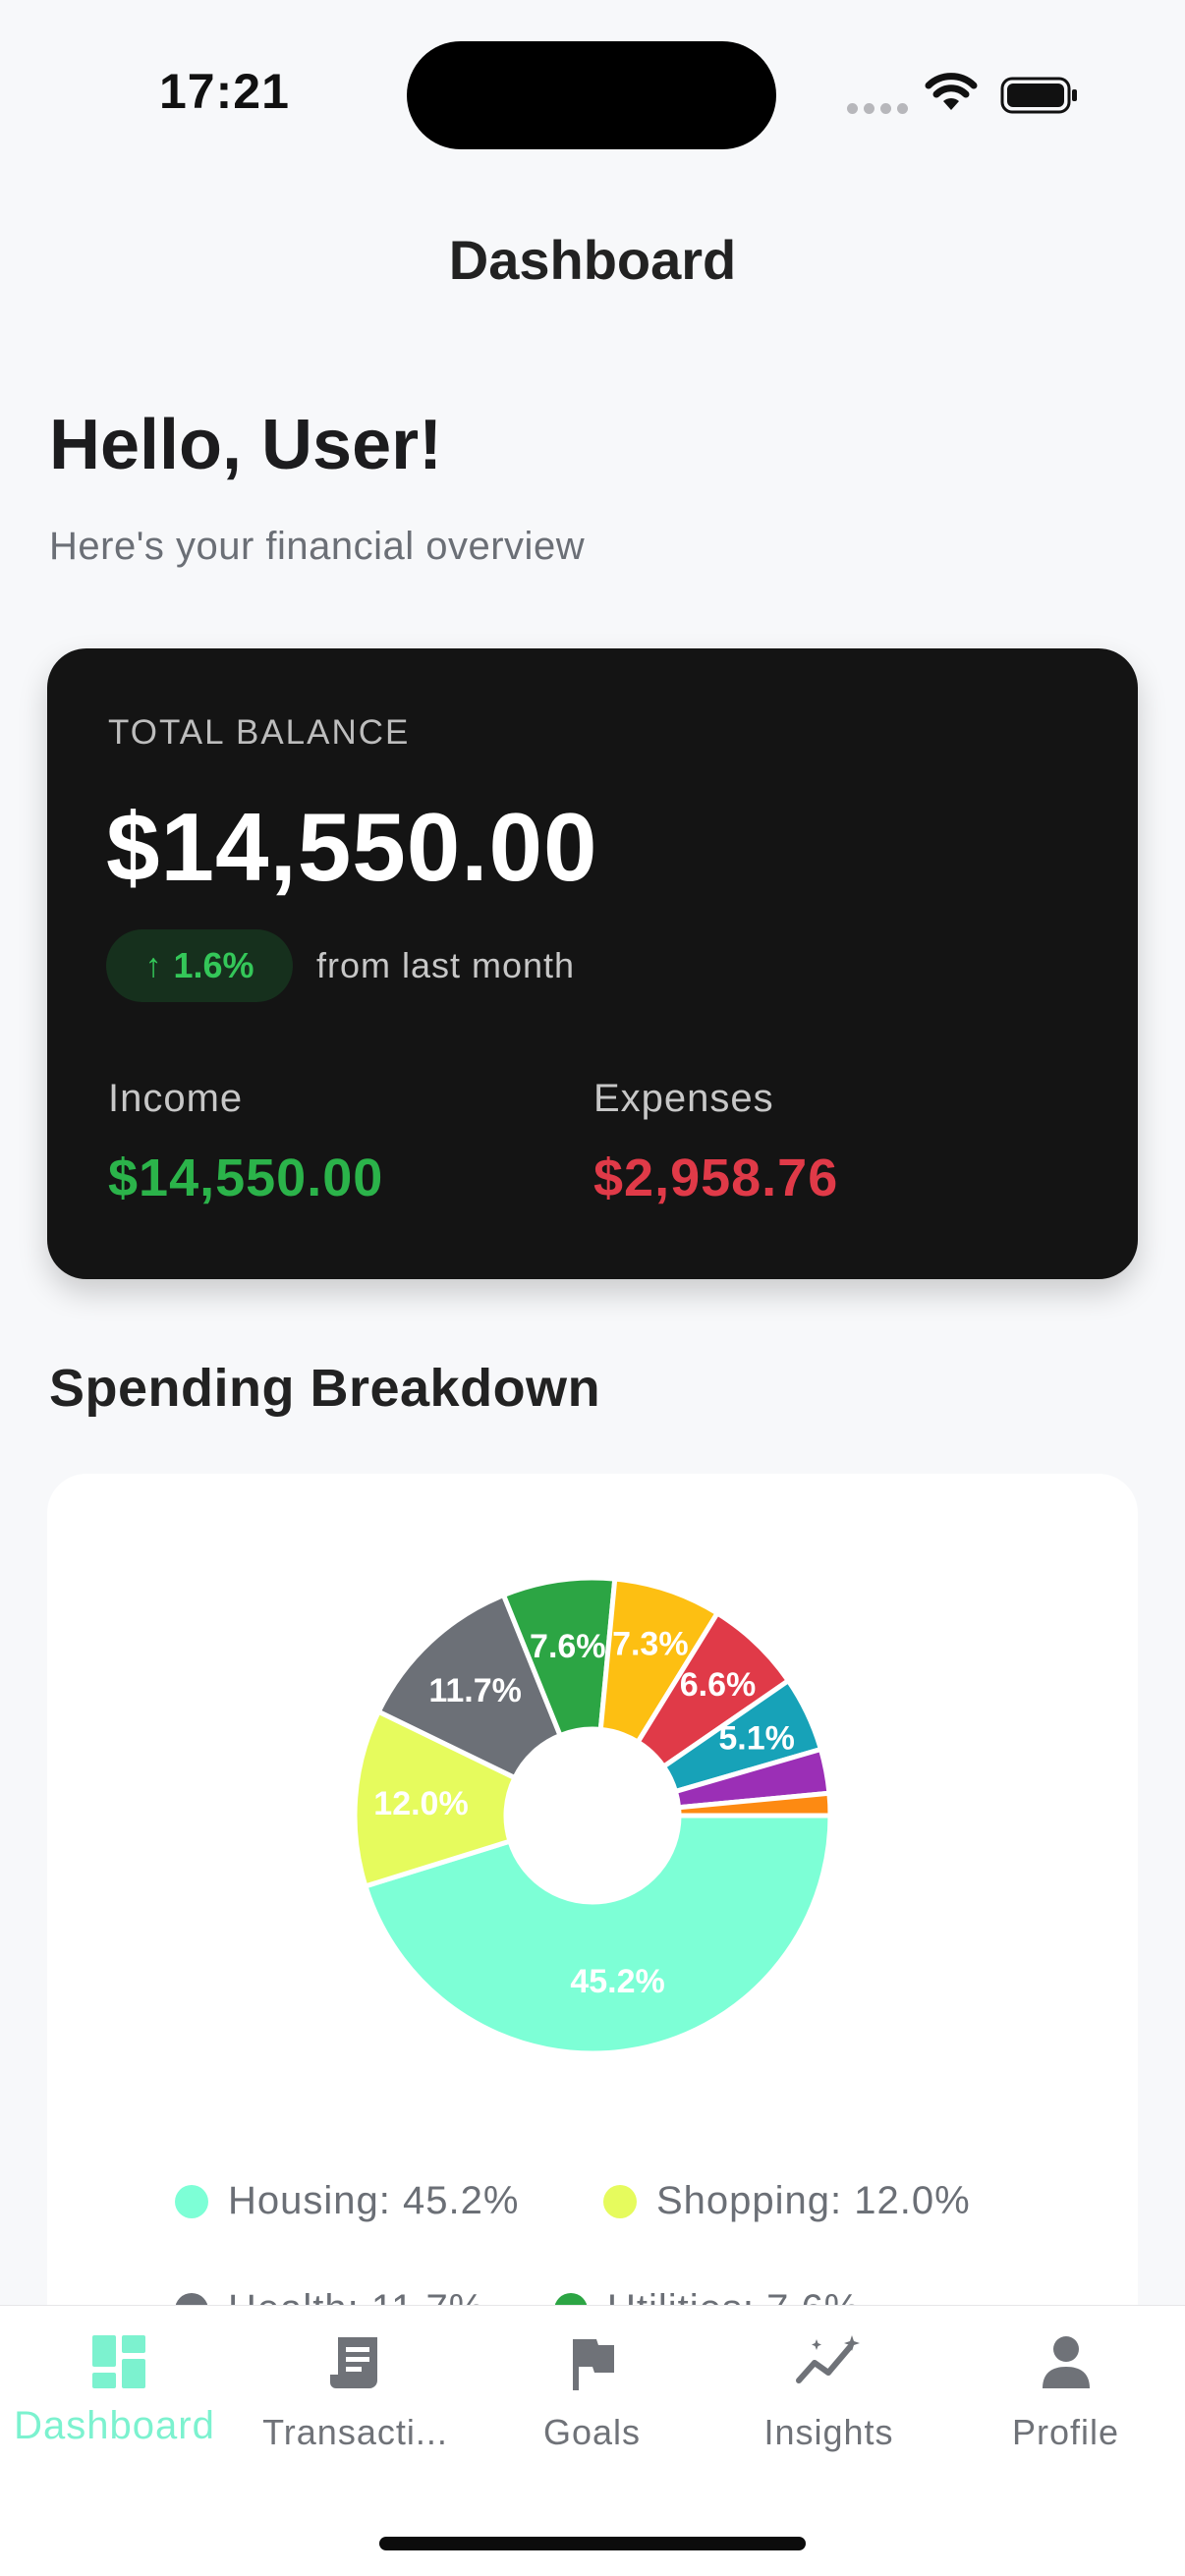  What do you see at coordinates (176, 1098) in the screenshot?
I see `income-label: Income` at bounding box center [176, 1098].